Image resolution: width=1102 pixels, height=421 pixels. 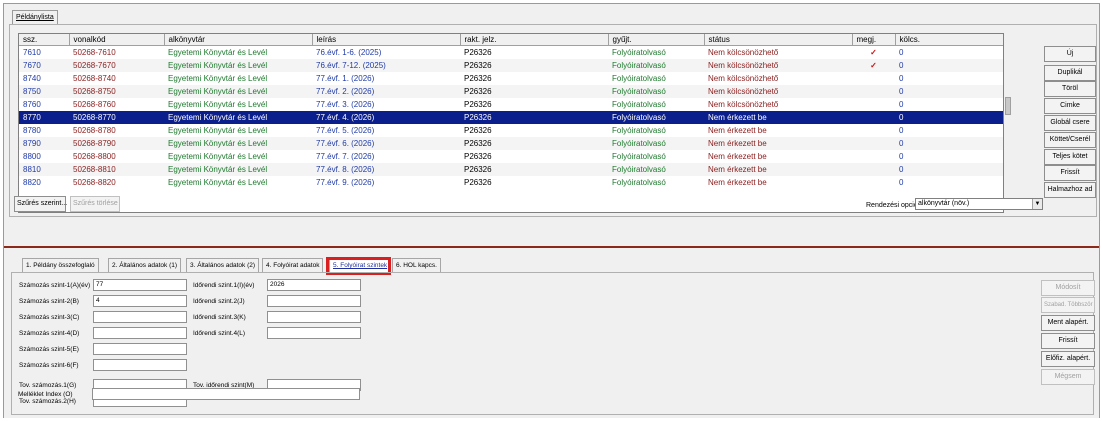 I want to click on cell-vonalkod: 50268-8800, so click(x=94, y=156).